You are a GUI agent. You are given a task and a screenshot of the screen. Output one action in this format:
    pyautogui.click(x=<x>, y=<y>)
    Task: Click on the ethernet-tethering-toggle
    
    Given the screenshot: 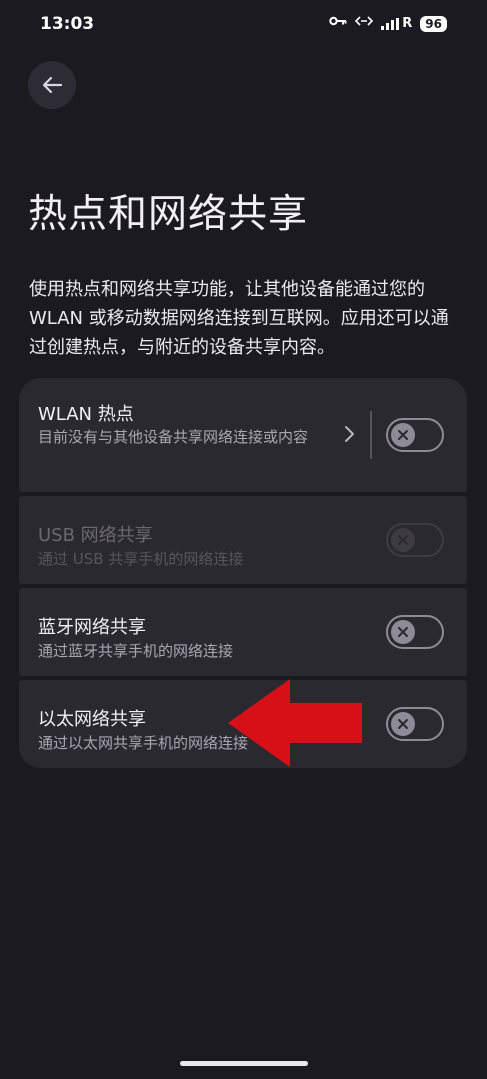 What is the action you would take?
    pyautogui.click(x=415, y=724)
    